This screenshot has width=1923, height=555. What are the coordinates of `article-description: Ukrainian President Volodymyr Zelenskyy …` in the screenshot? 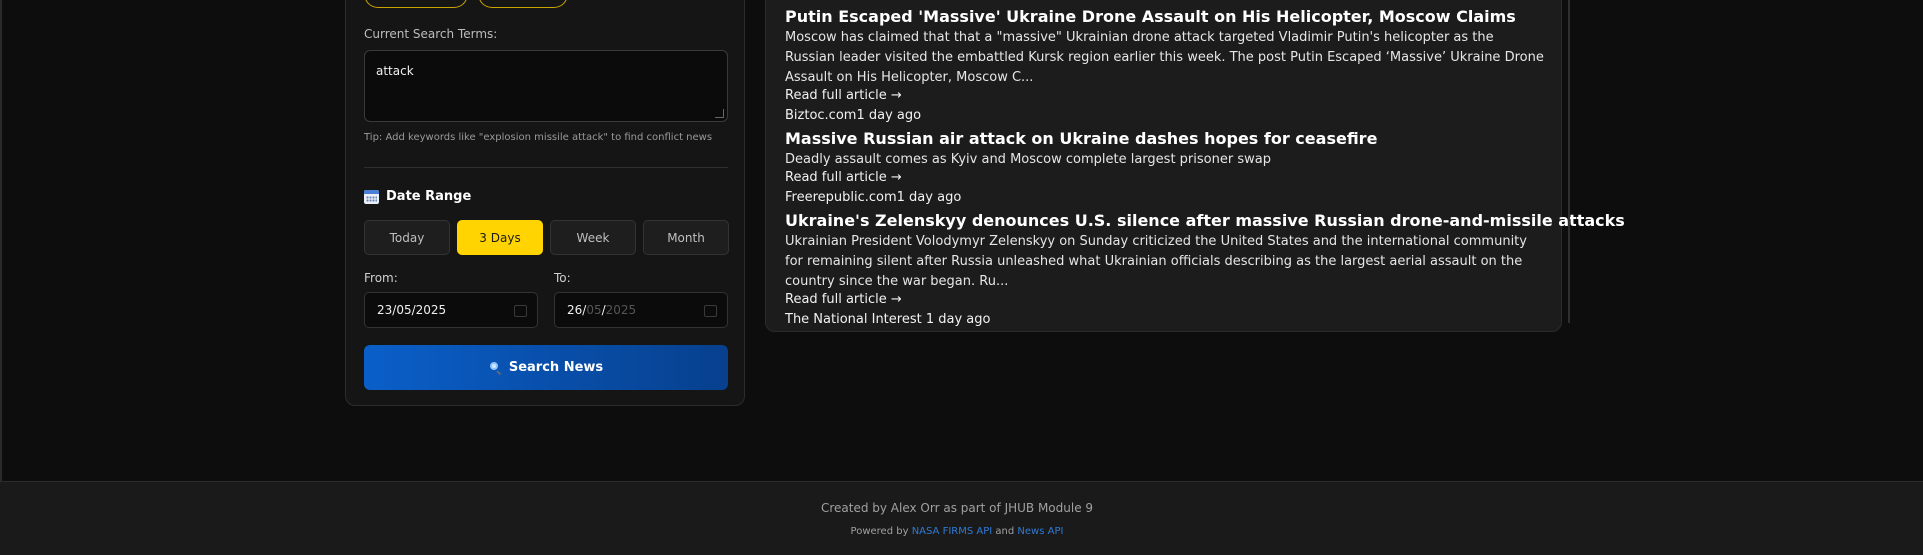 It's located at (1156, 261).